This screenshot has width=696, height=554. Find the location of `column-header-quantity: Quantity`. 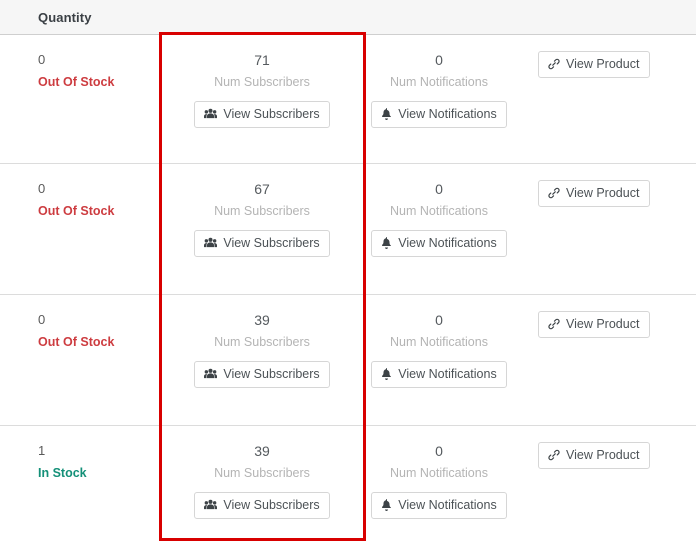

column-header-quantity: Quantity is located at coordinates (65, 17).